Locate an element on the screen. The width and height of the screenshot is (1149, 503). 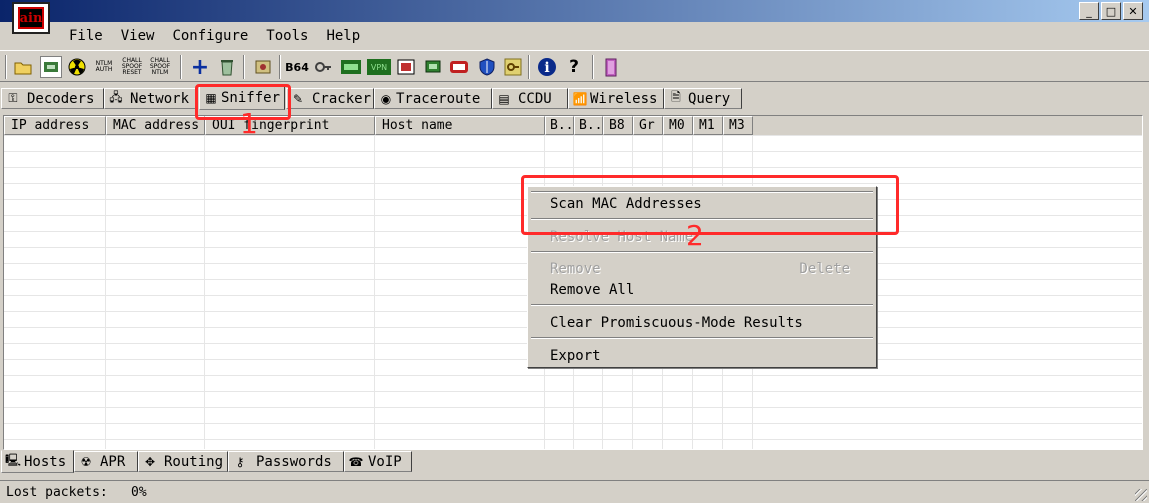
menu-separator is located at coordinates (702, 338).